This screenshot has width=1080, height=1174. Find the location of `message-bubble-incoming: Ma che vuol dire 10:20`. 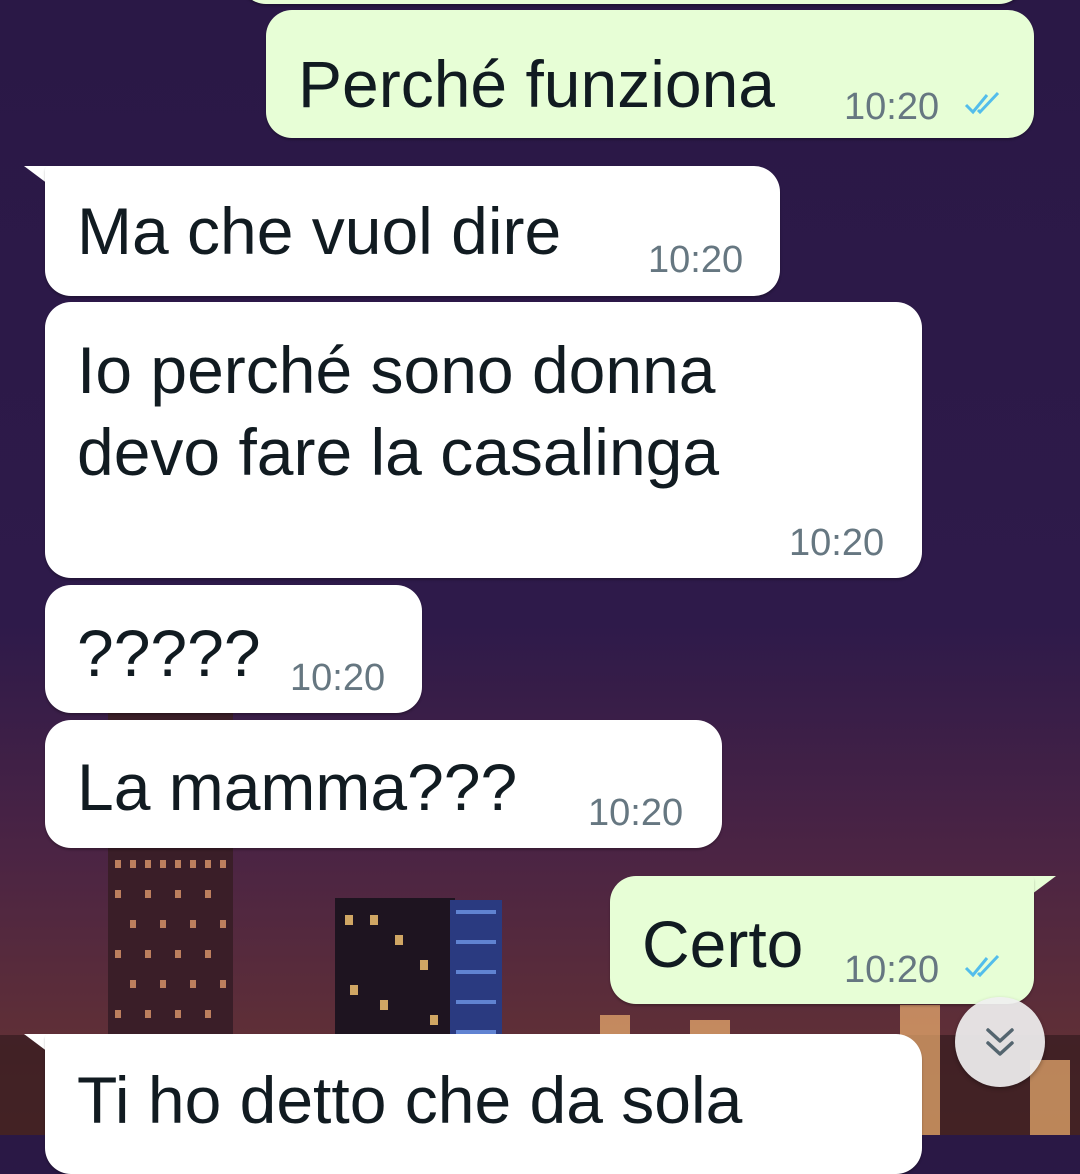

message-bubble-incoming: Ma che vuol dire 10:20 is located at coordinates (412, 231).